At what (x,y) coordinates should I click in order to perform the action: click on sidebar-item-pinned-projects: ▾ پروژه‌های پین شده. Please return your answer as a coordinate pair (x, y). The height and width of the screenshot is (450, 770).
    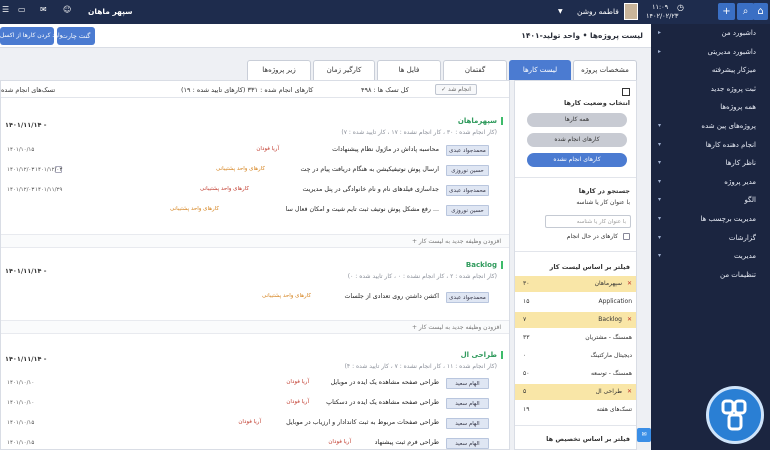
    Looking at the image, I should click on (710, 126).